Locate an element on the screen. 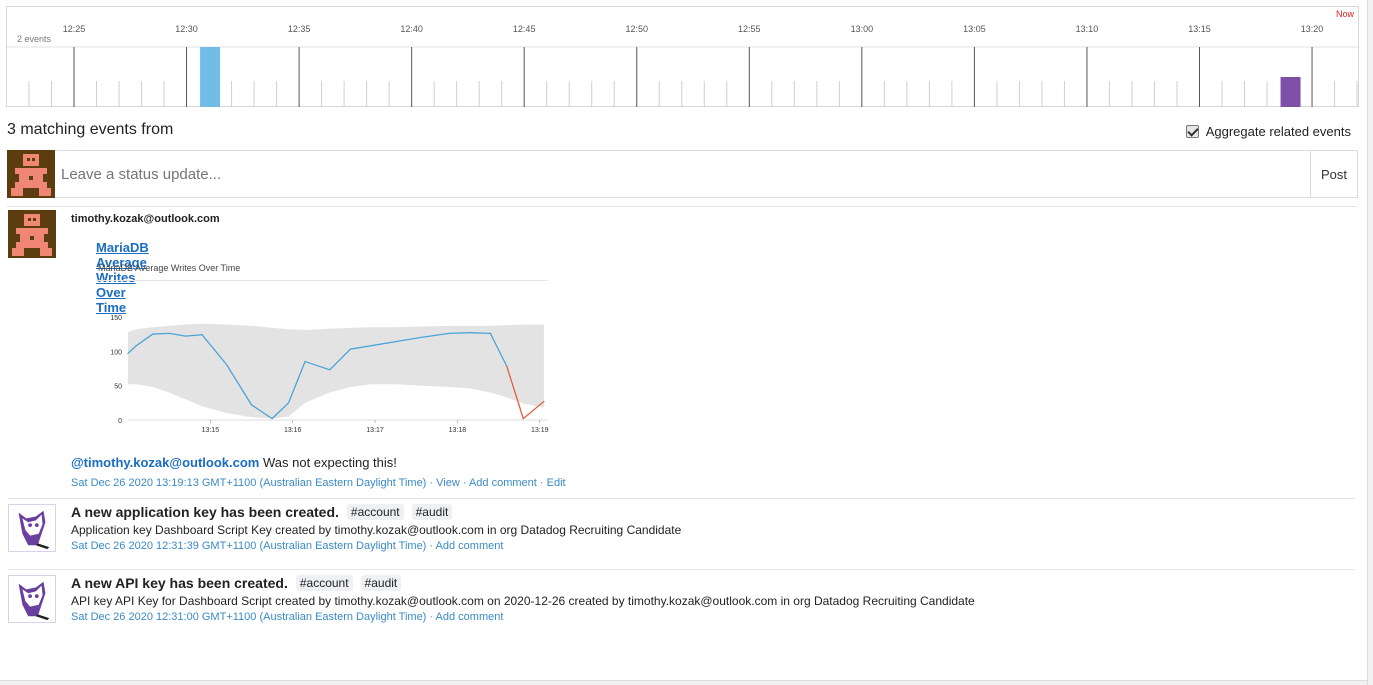  bottom-rail is located at coordinates (683, 682).